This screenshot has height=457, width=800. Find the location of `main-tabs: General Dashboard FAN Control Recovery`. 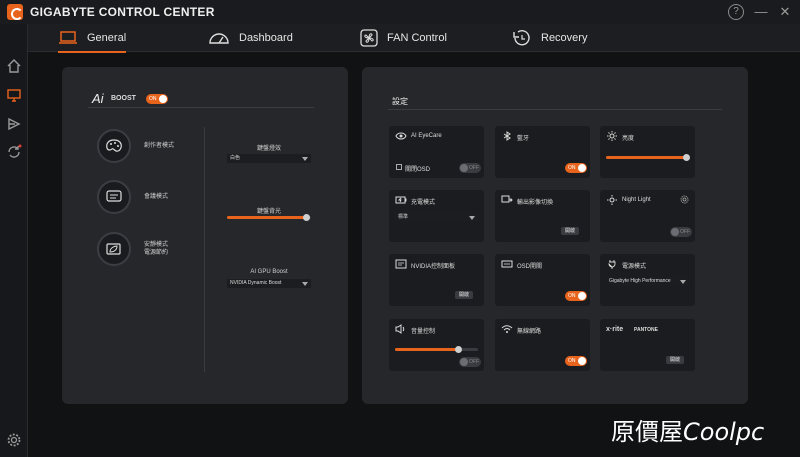

main-tabs: General Dashboard FAN Control Recovery is located at coordinates (414, 38).